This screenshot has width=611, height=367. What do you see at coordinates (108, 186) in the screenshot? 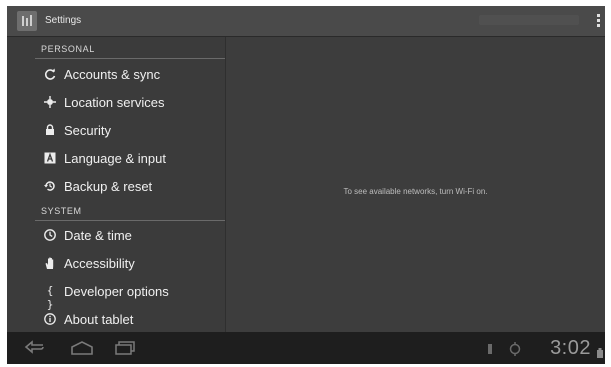
I see `item-label: Backup & reset` at bounding box center [108, 186].